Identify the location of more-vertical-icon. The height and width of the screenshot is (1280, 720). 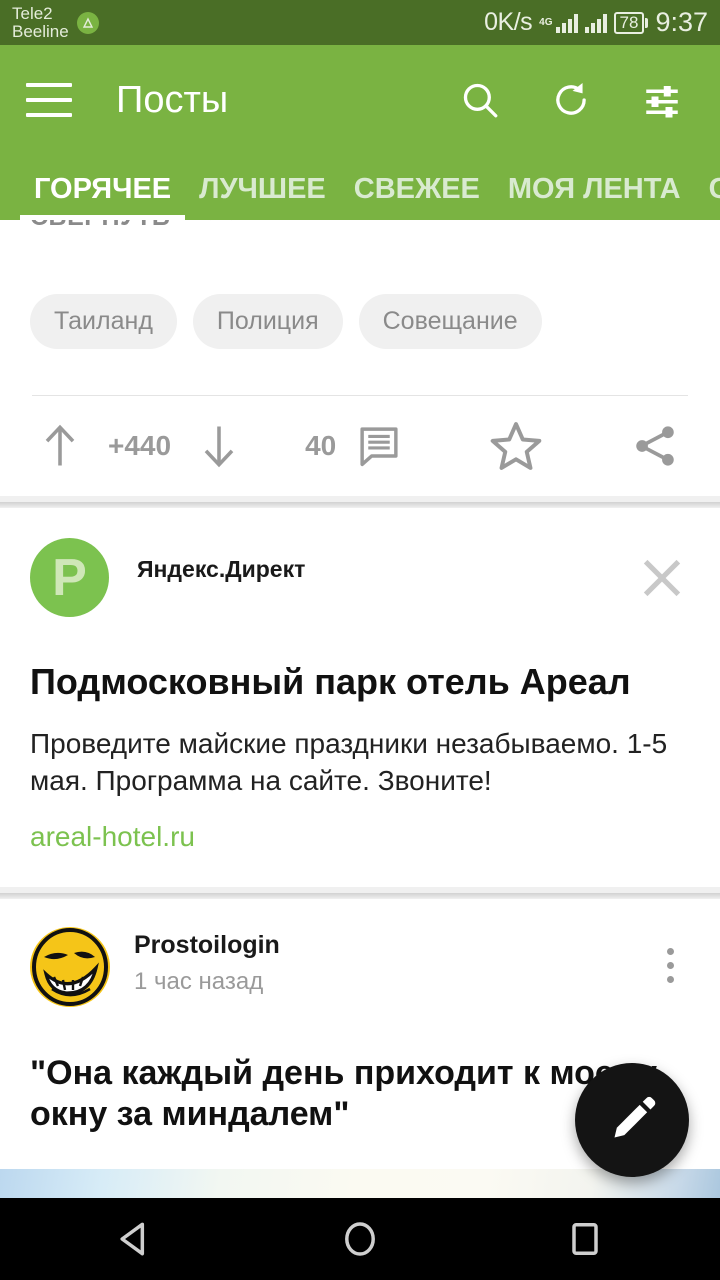
(670, 965).